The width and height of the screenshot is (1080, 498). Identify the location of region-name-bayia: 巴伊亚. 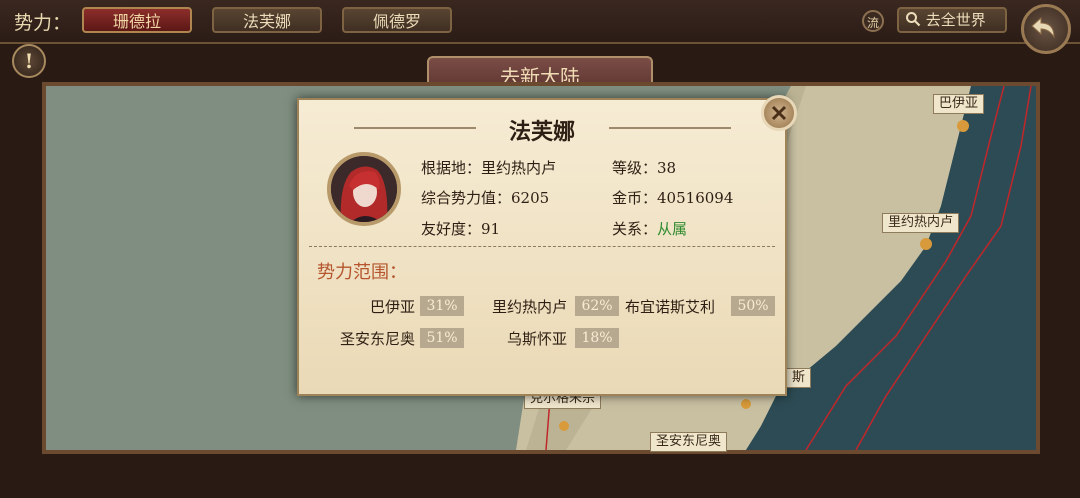
(392, 307).